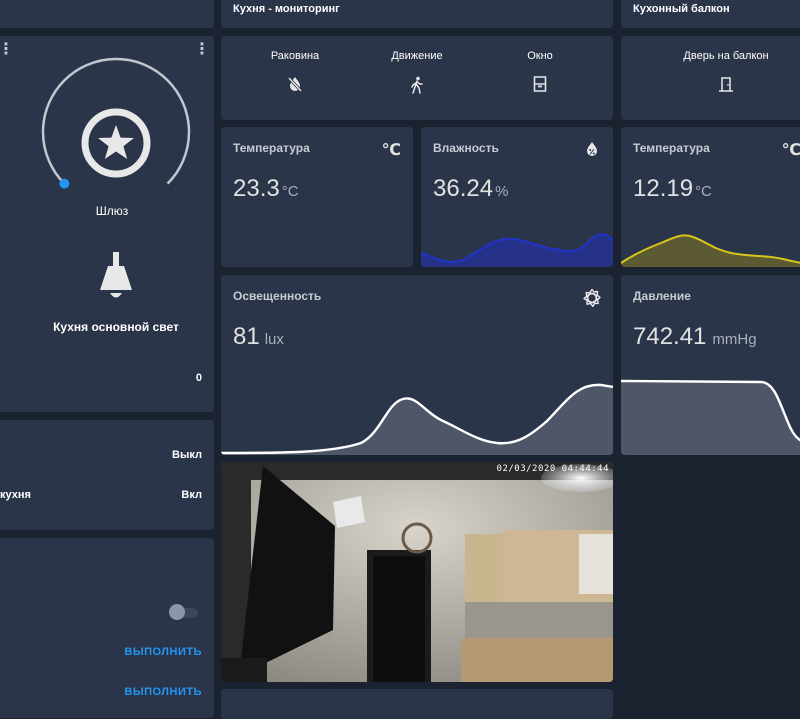 This screenshot has height=719, width=800. Describe the element at coordinates (116, 278) in the screenshot. I see `ceiling-lamp-icon` at that location.